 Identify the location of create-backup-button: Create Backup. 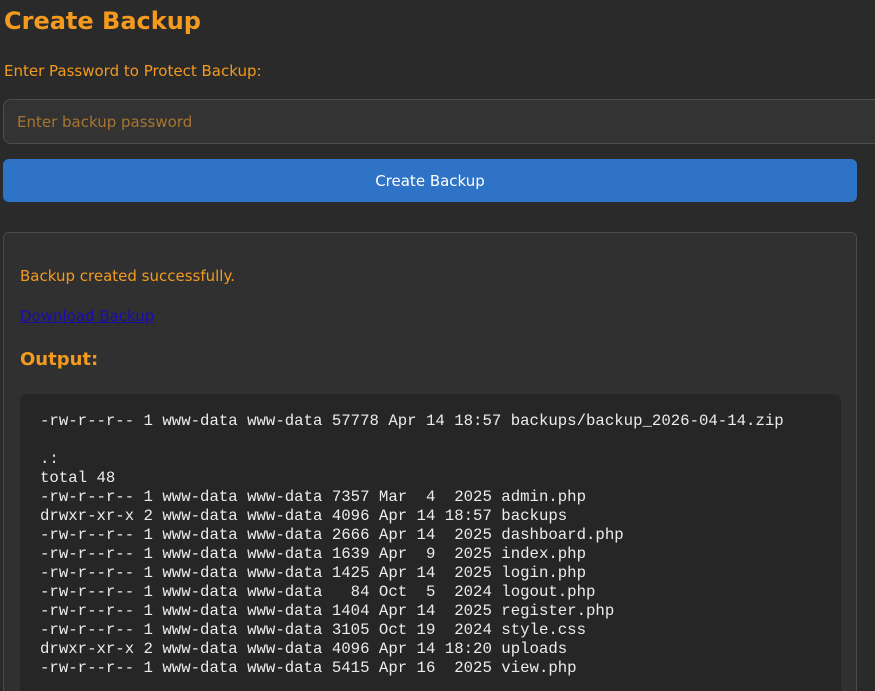
(430, 180).